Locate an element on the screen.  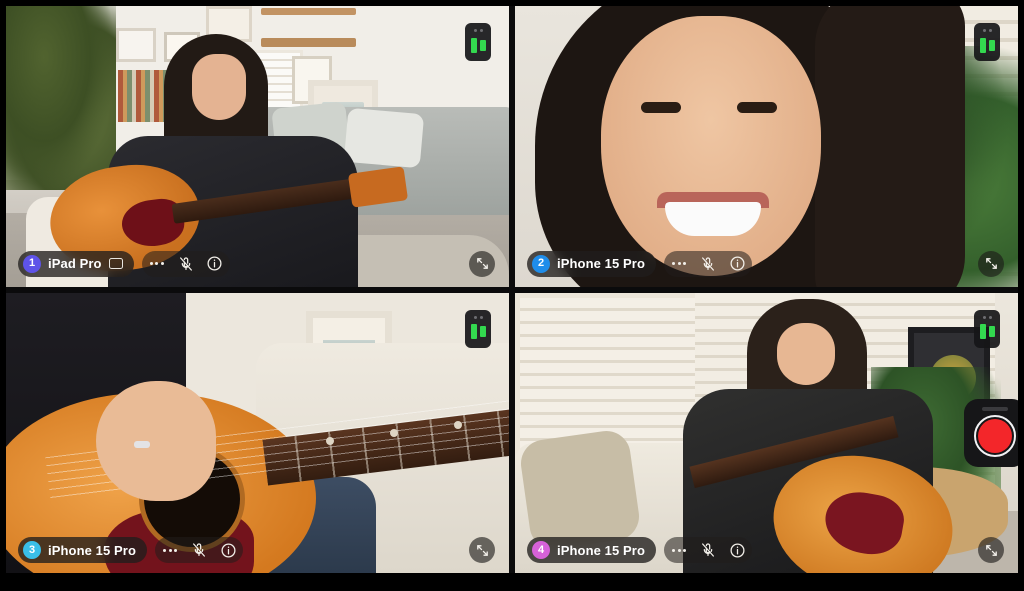
tile-4-name-pill: 4 iPhone 15 Pro is located at coordinates (591, 550).